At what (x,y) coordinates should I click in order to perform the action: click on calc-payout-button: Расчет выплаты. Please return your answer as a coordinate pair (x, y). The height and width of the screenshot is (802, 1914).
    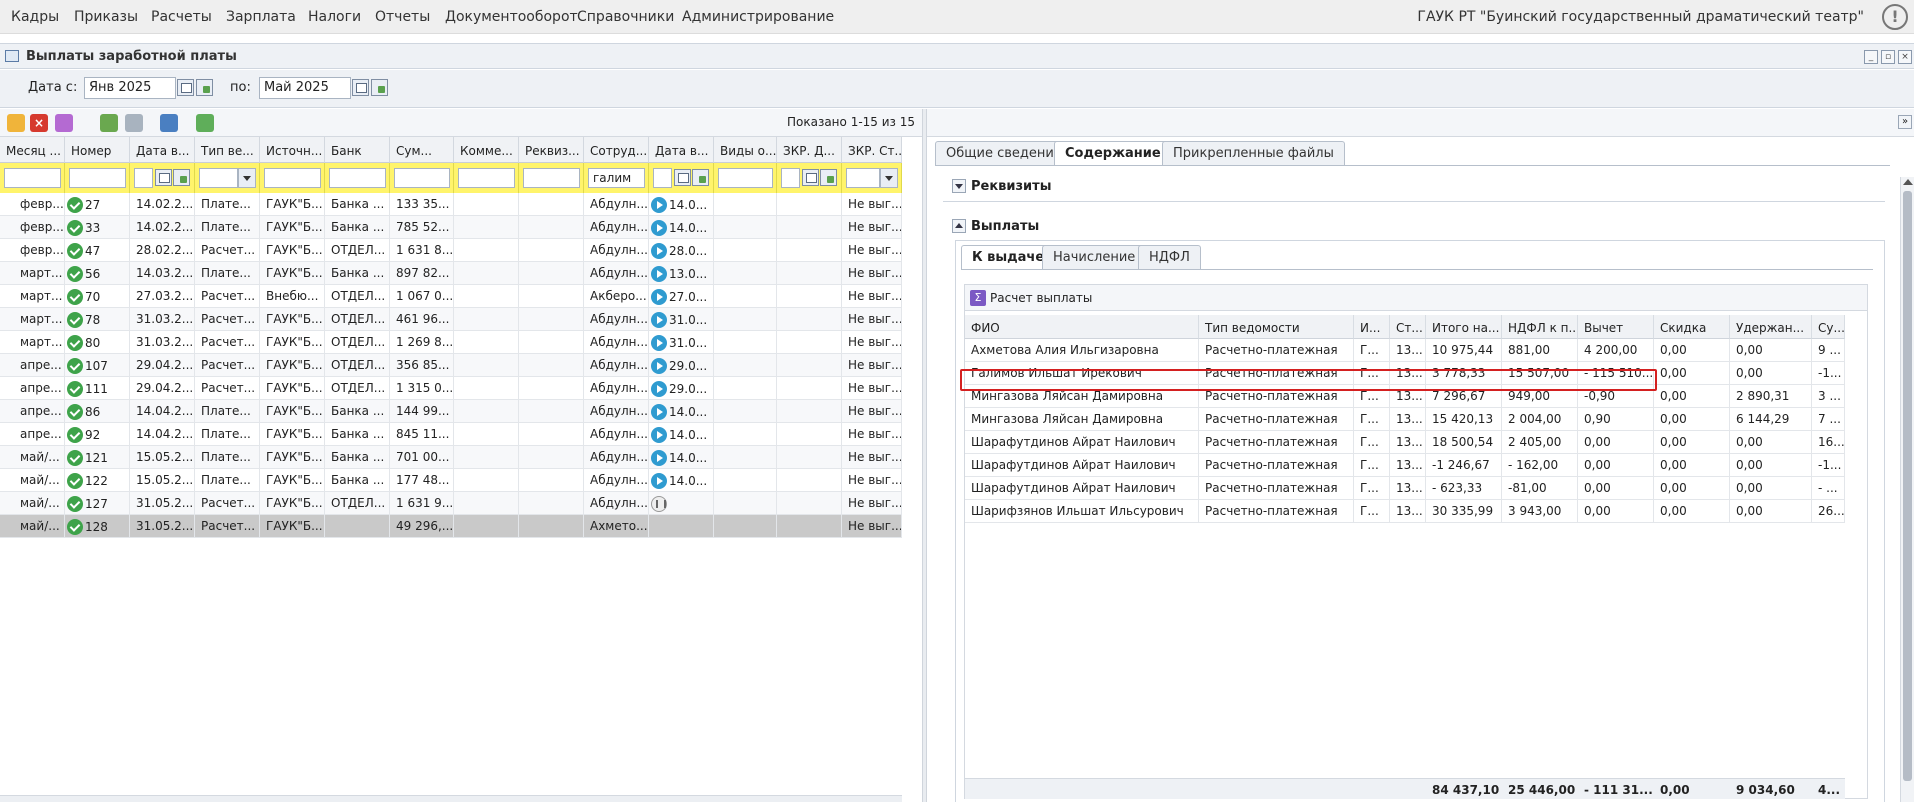
    Looking at the image, I should click on (1041, 298).